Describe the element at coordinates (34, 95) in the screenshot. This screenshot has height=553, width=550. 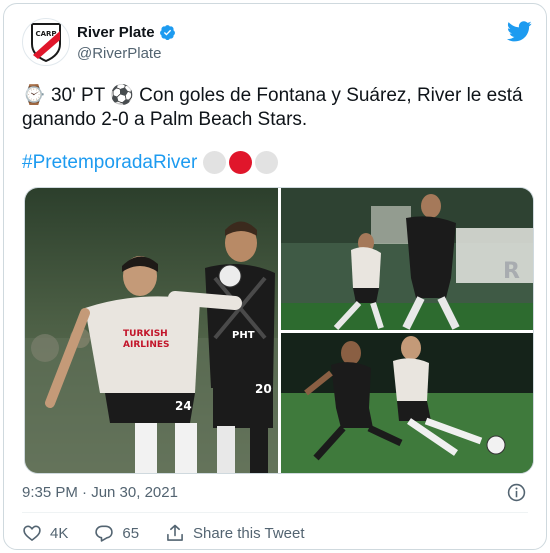
I see `watch-emoji: ⌚` at that location.